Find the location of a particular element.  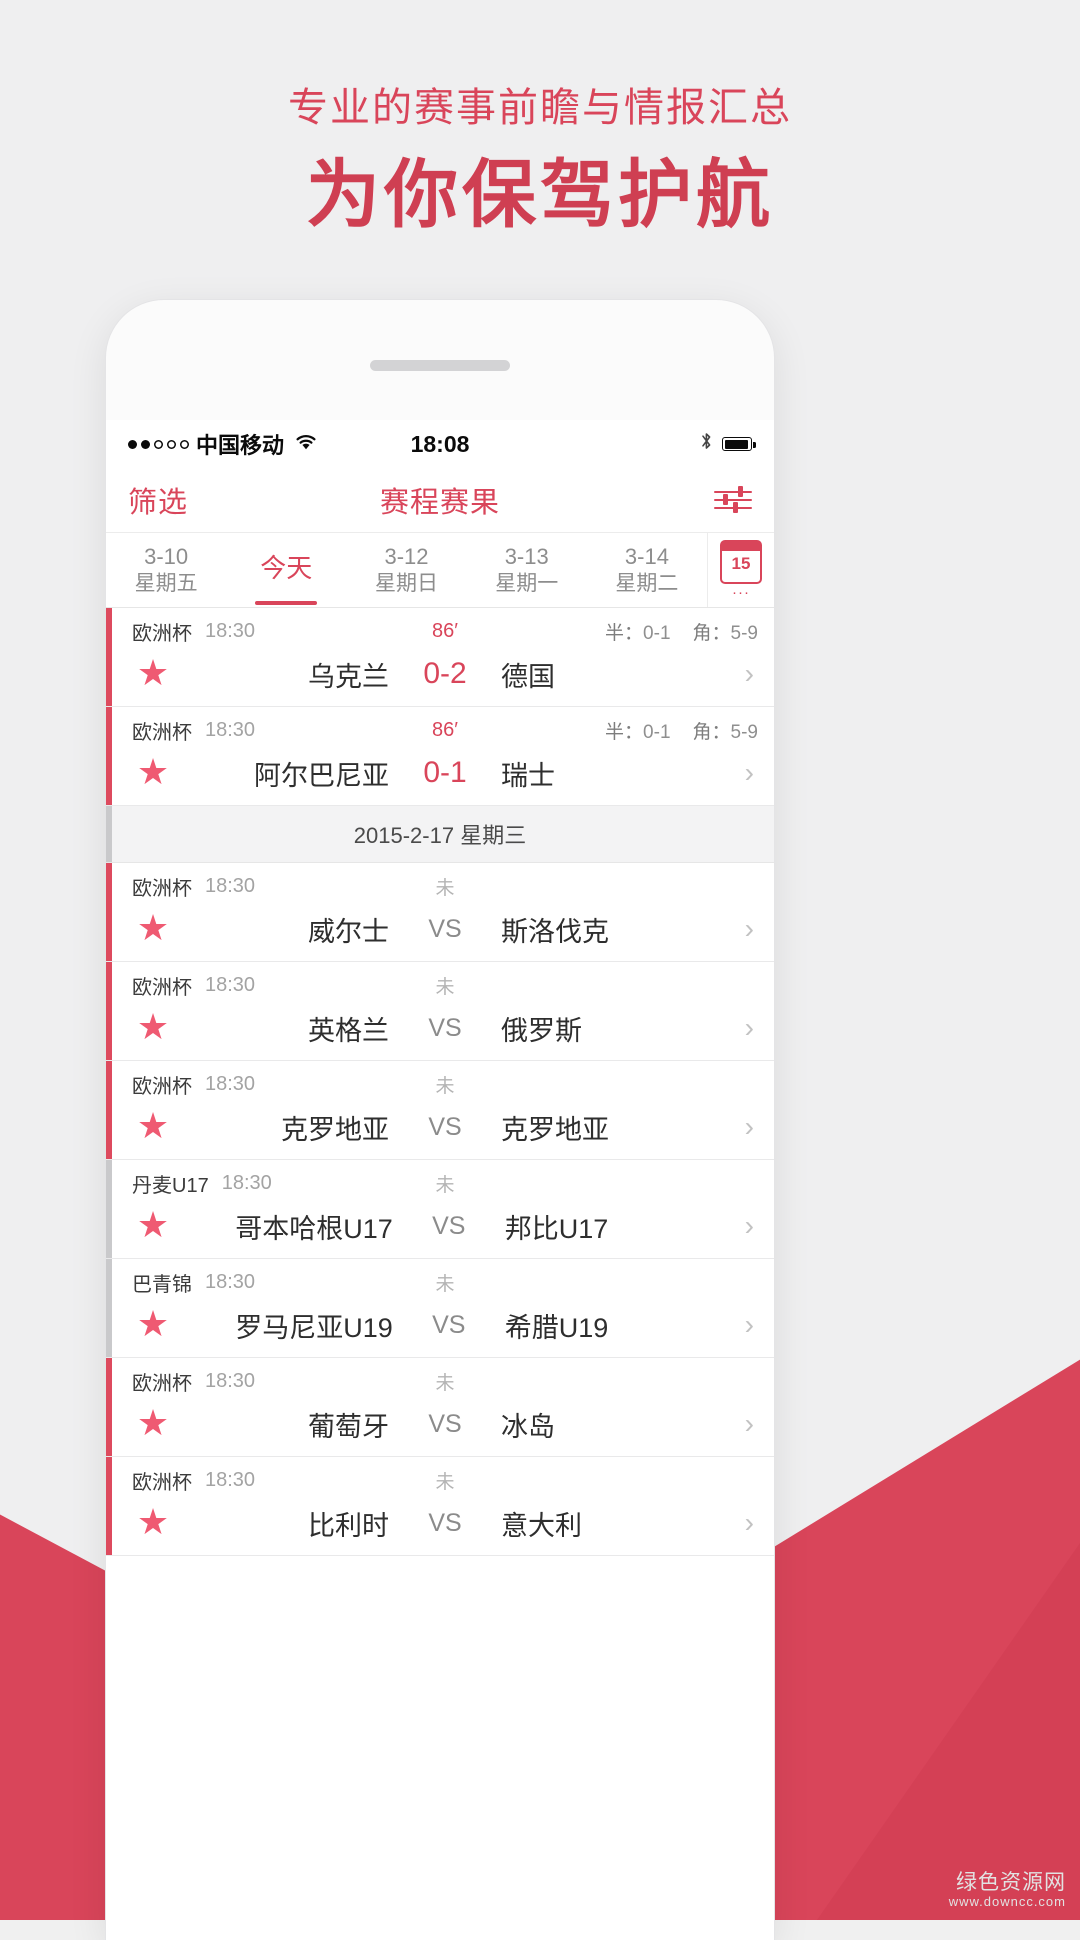

away-team: 克罗地亚 is located at coordinates (555, 1129).